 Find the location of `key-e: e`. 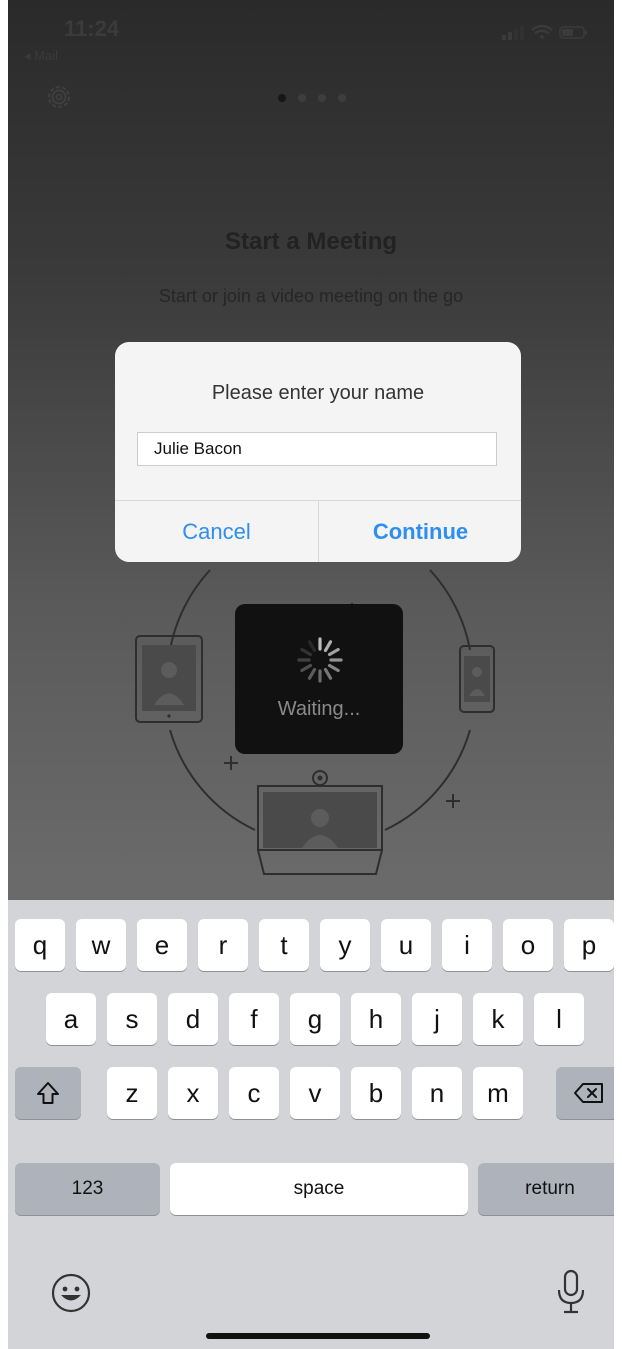

key-e: e is located at coordinates (162, 945).